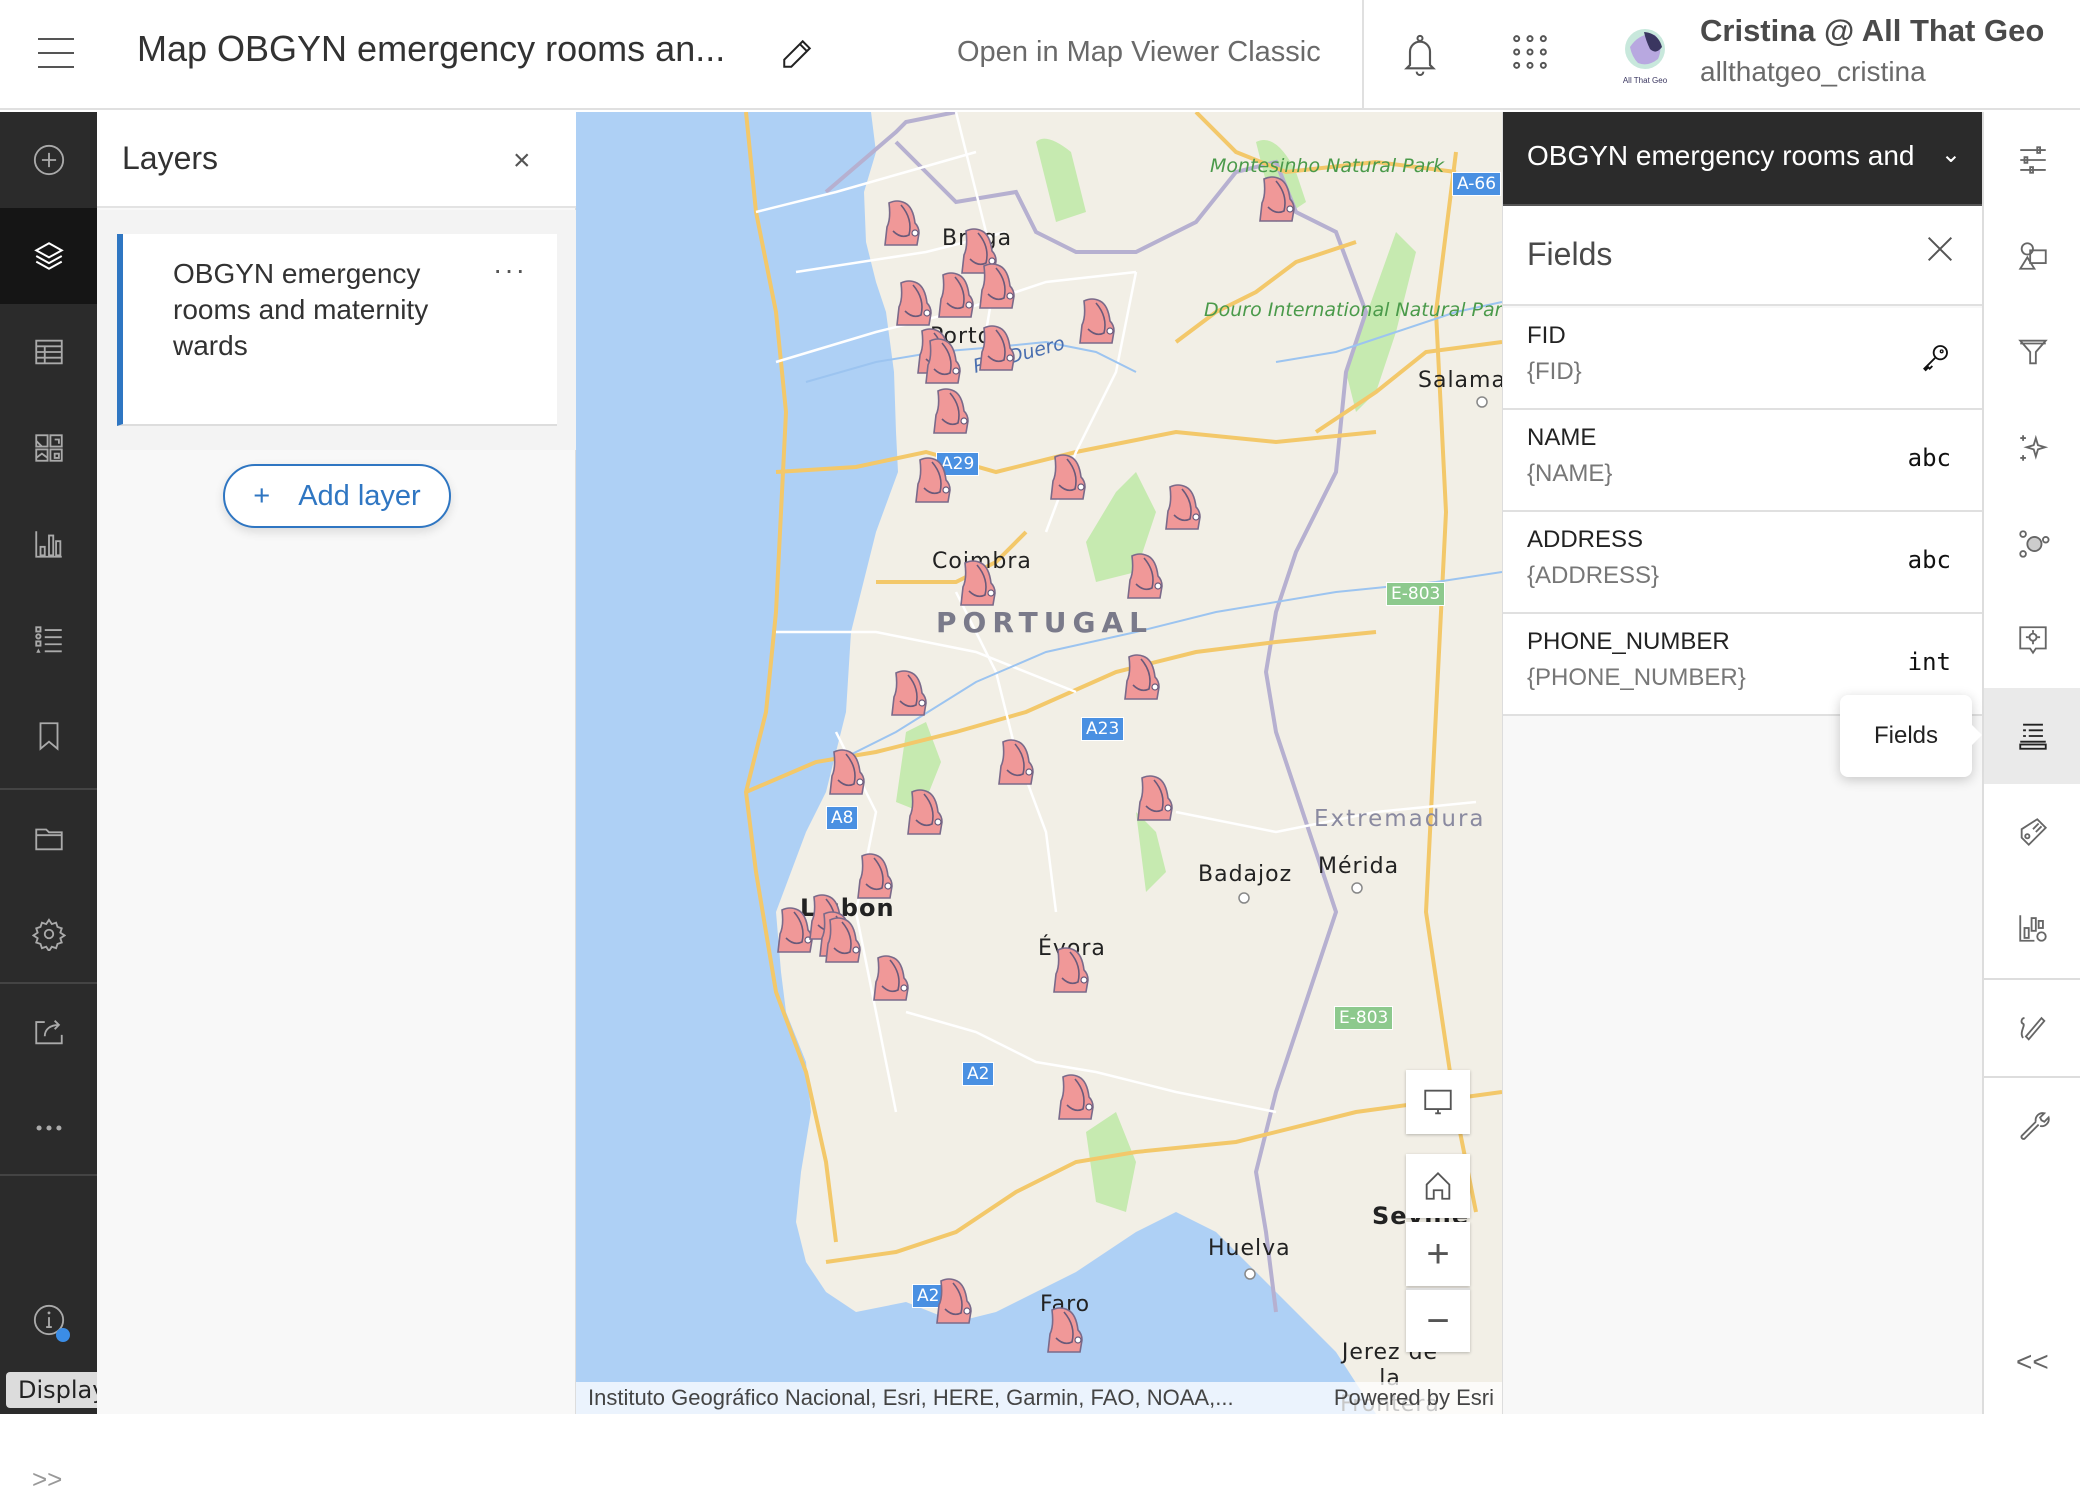 Image resolution: width=2080 pixels, height=1495 pixels. I want to click on cluster-icon, so click(2034, 544).